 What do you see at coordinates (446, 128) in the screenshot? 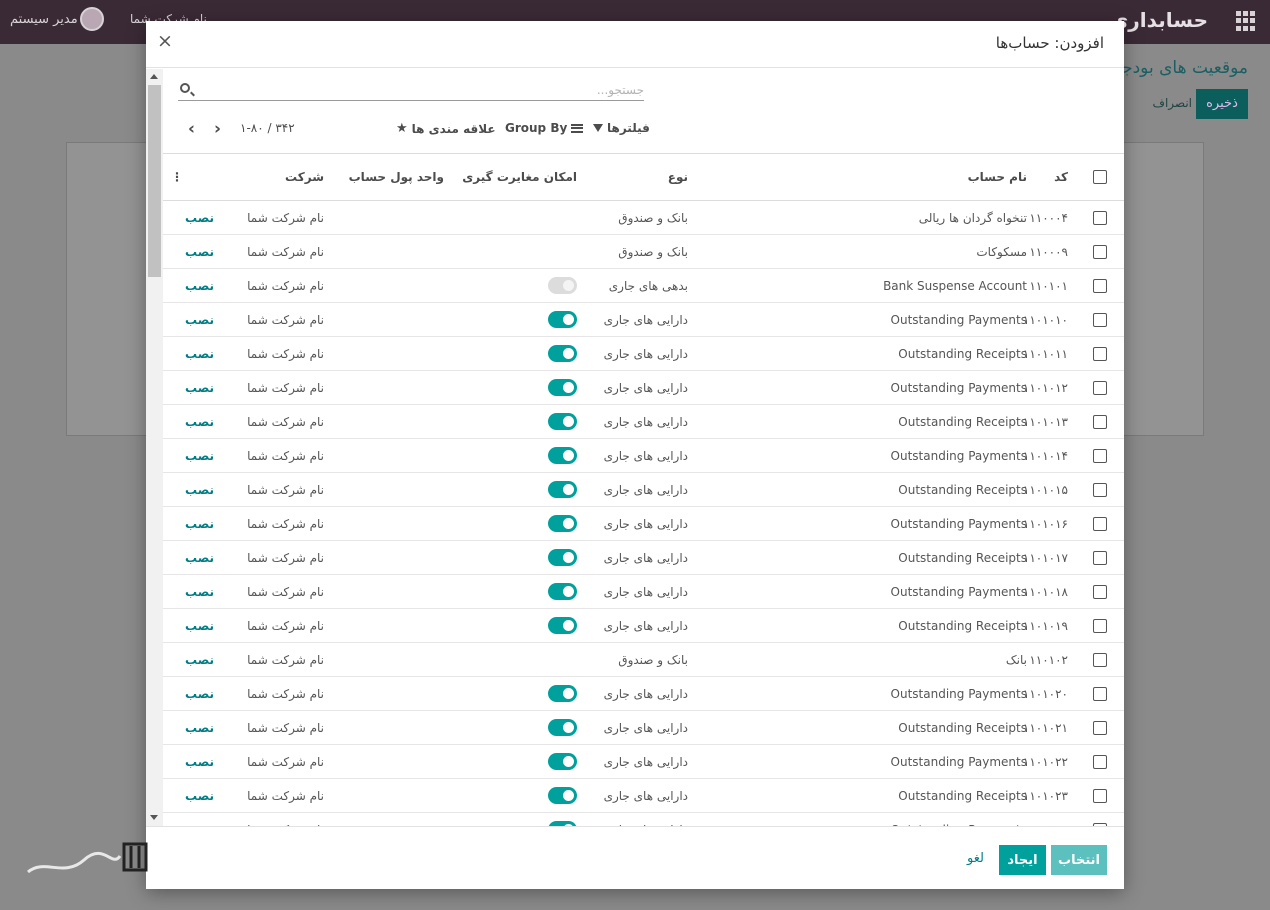
I see `favorites-button: ★ علاقه مندی ها` at bounding box center [446, 128].